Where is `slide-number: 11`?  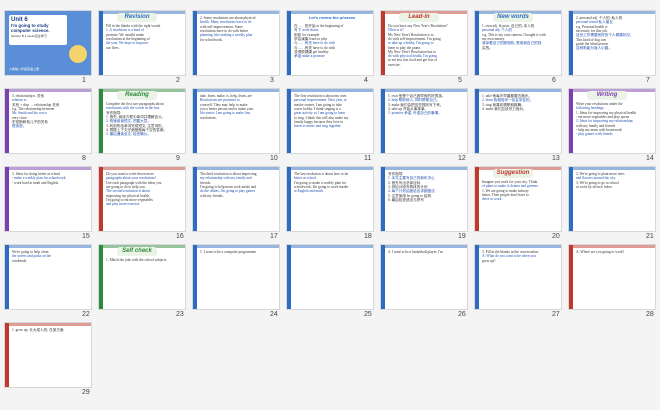
slide-number: 11 is located at coordinates (368, 158).